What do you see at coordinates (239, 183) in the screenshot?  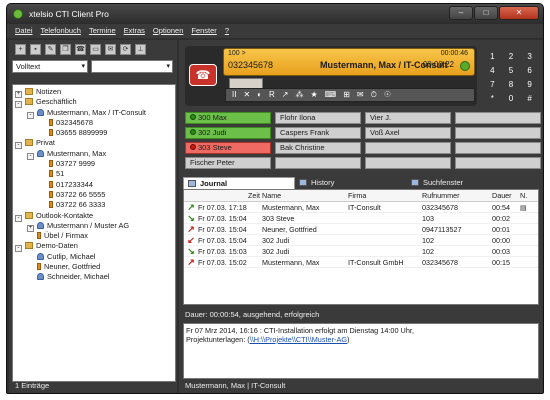 I see `tab-journal: Journal` at bounding box center [239, 183].